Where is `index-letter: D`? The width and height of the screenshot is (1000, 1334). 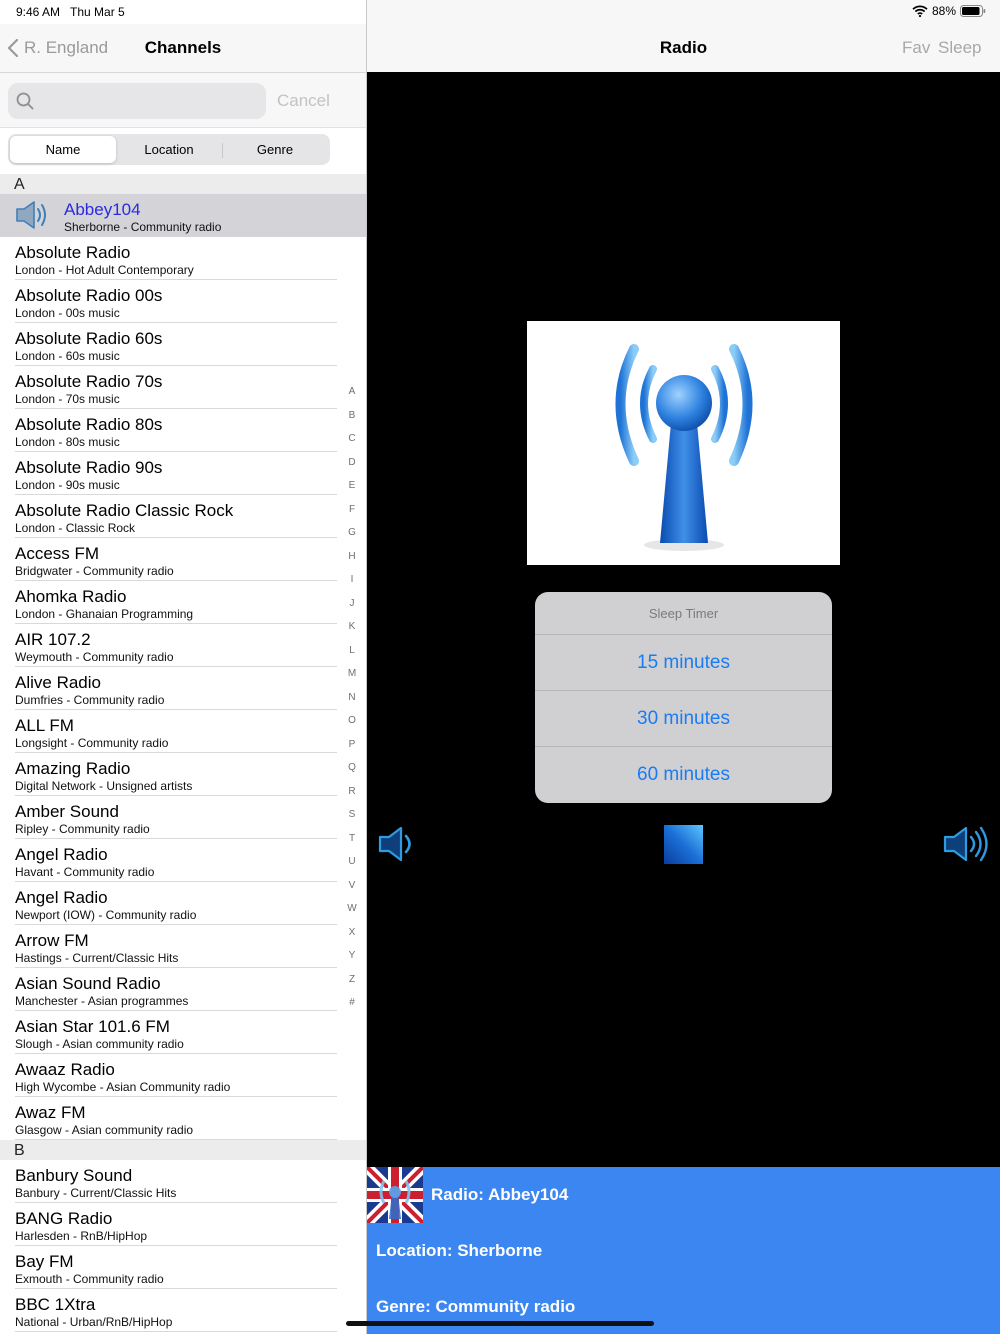
index-letter: D is located at coordinates (352, 463).